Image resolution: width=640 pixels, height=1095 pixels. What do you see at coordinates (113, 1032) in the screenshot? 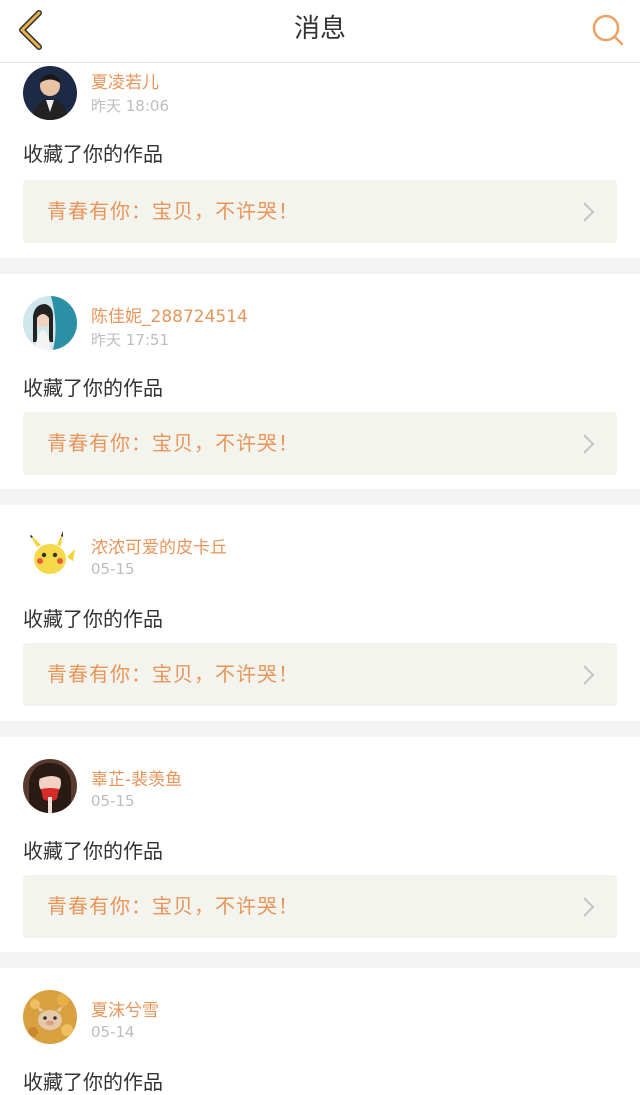
I see `timestamp: 05-14` at bounding box center [113, 1032].